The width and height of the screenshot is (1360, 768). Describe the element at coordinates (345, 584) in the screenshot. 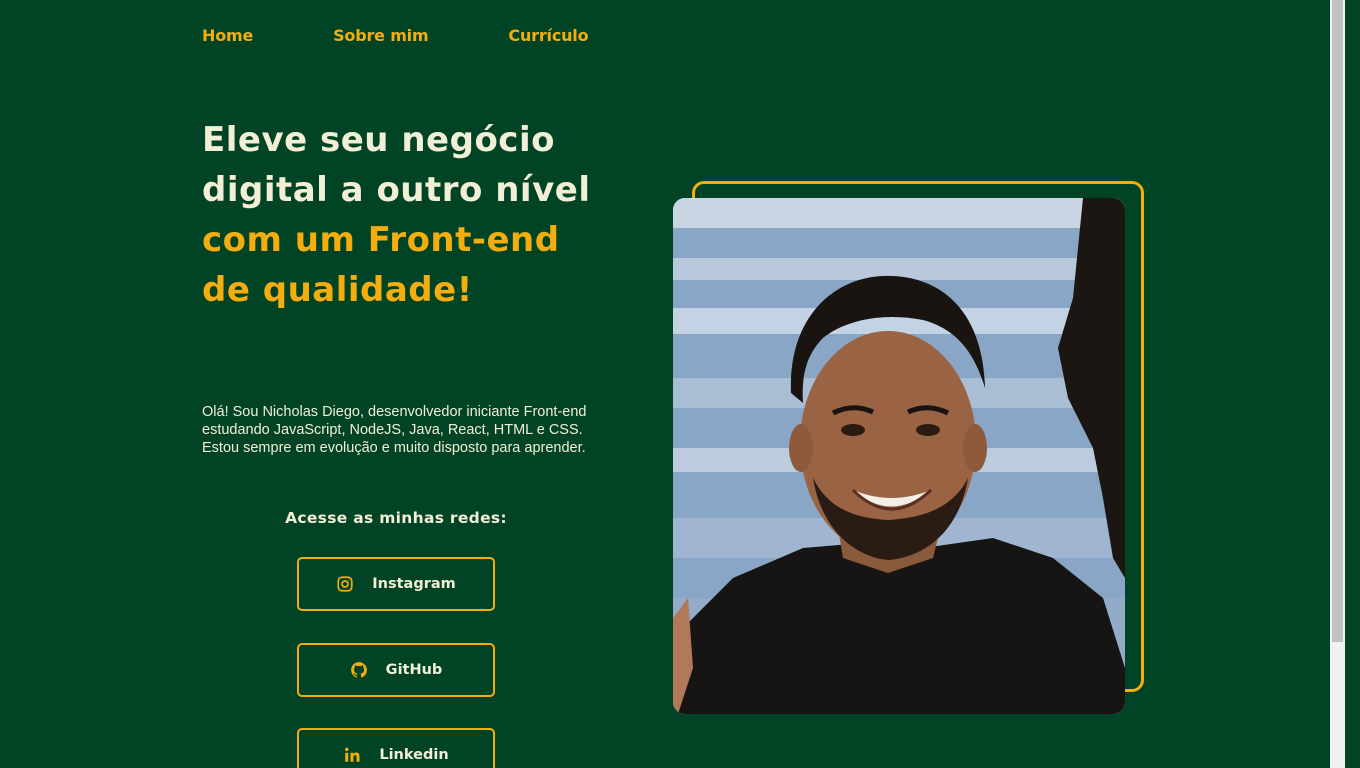

I see `instagram-icon` at that location.